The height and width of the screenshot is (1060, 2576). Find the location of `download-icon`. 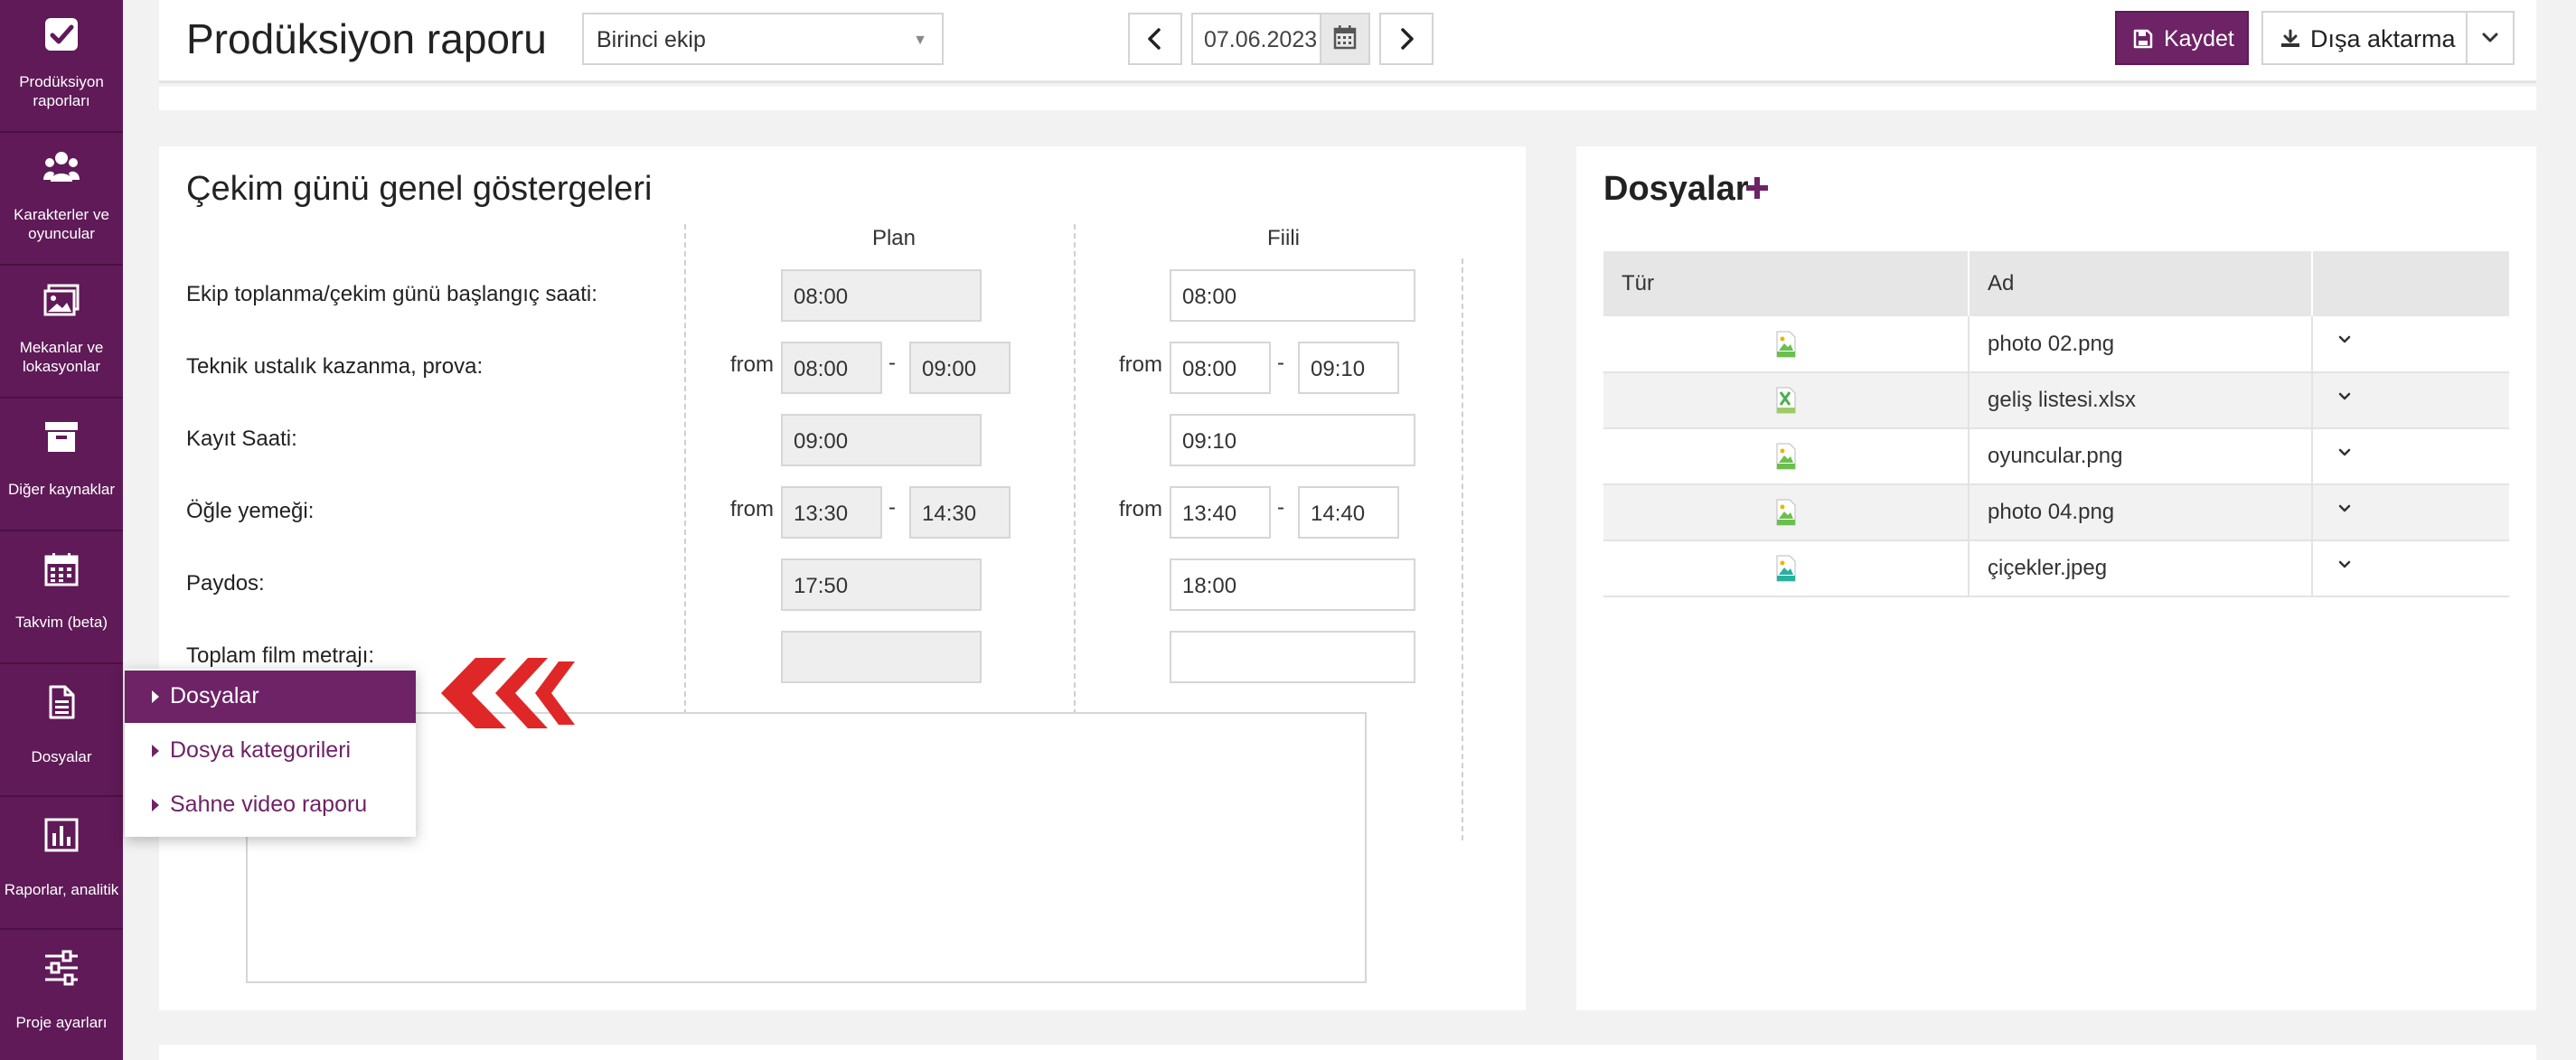

download-icon is located at coordinates (2290, 38).